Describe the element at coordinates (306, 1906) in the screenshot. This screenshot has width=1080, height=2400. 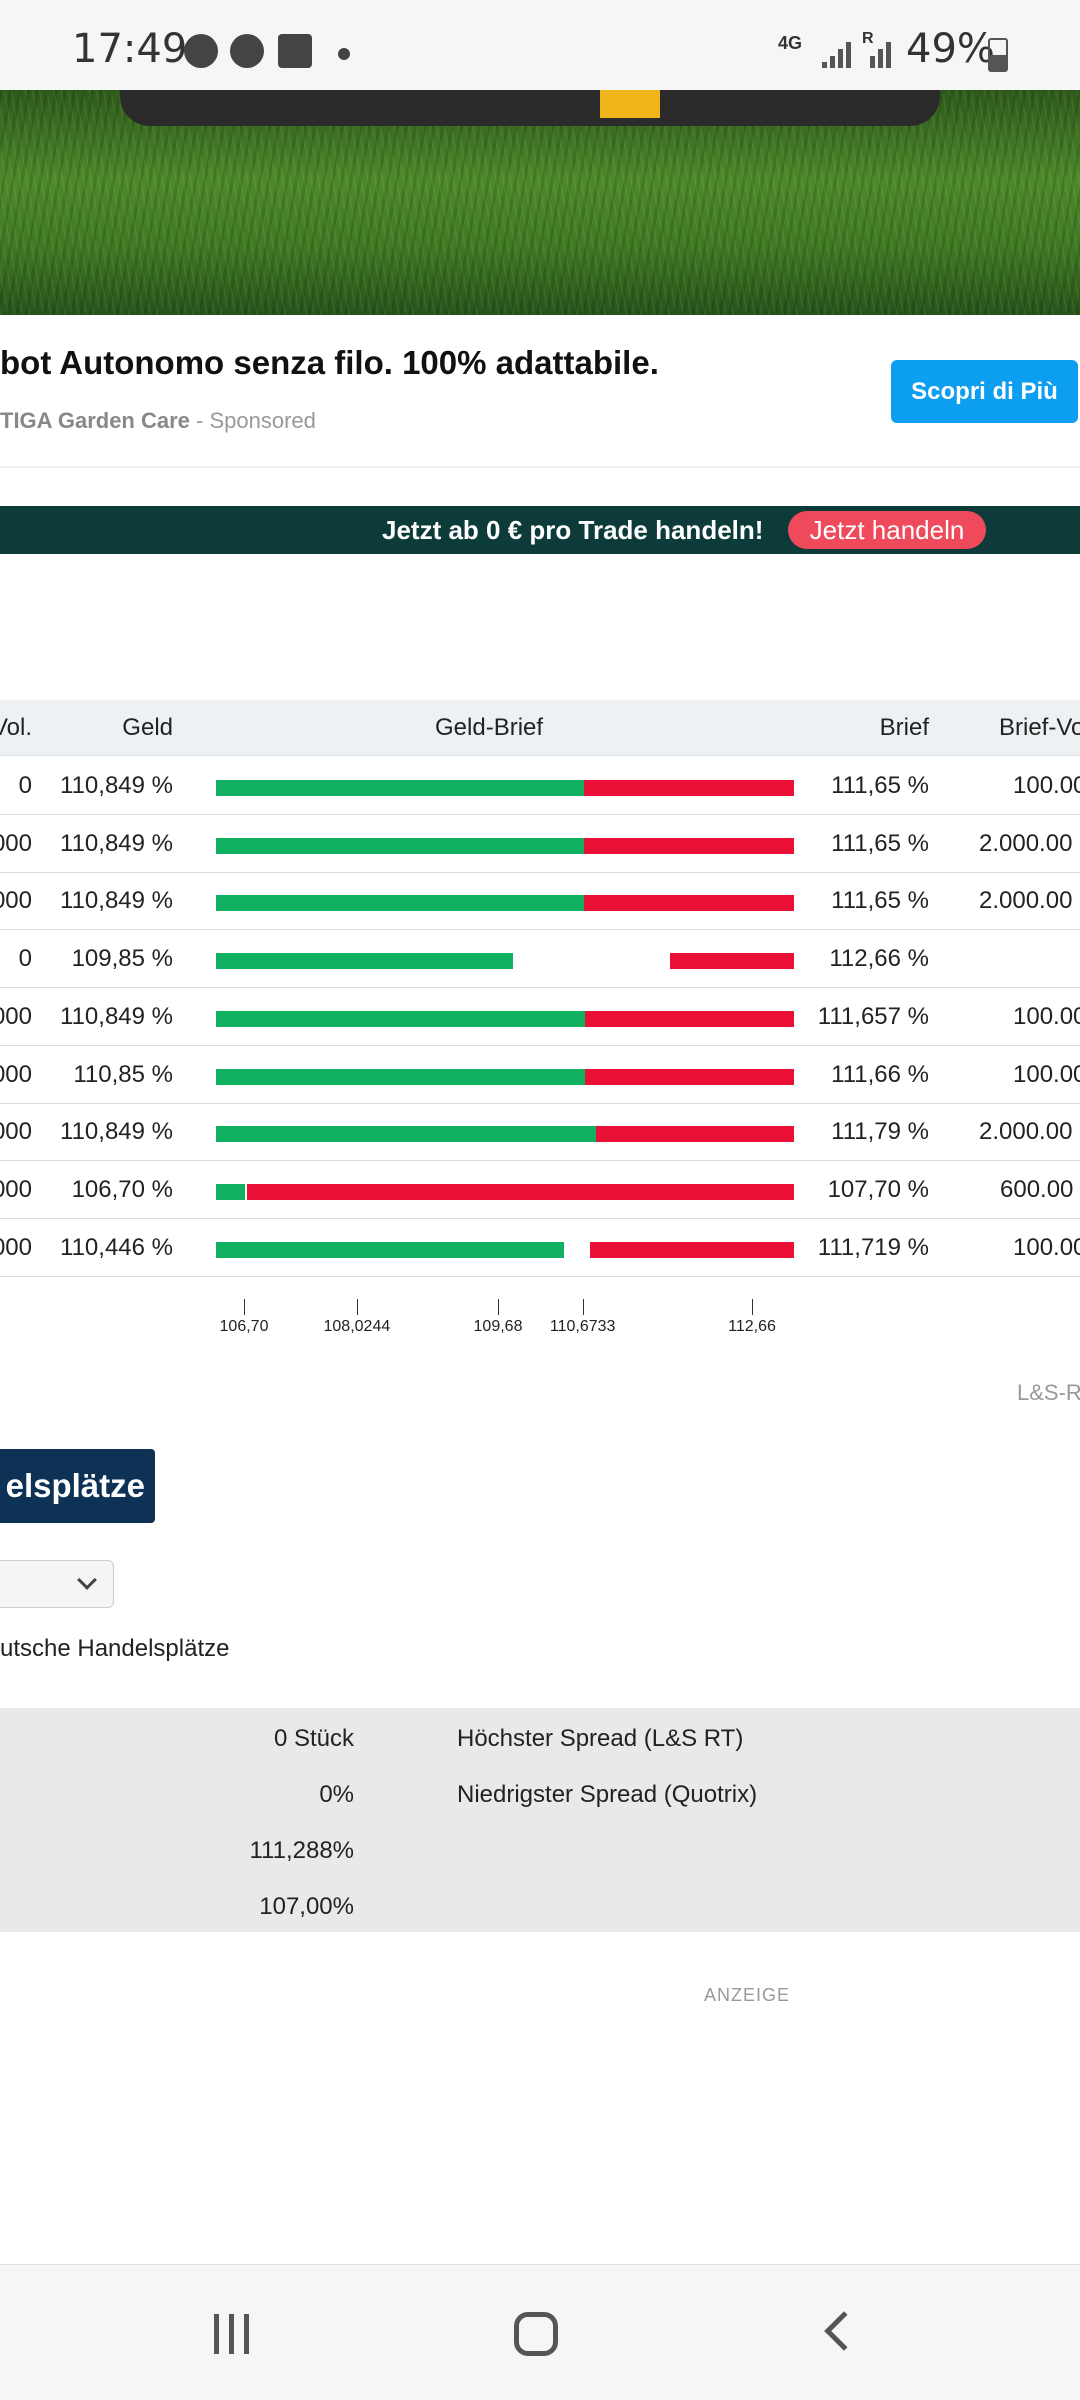
I see `stat-low: 107,00%` at that location.